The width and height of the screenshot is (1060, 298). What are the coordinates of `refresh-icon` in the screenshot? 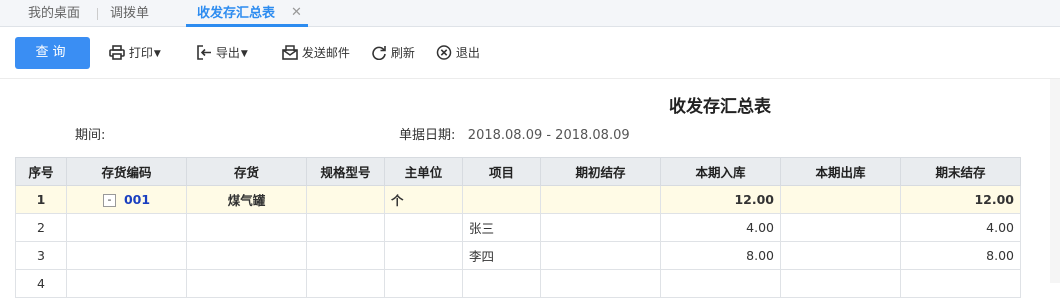 It's located at (379, 53).